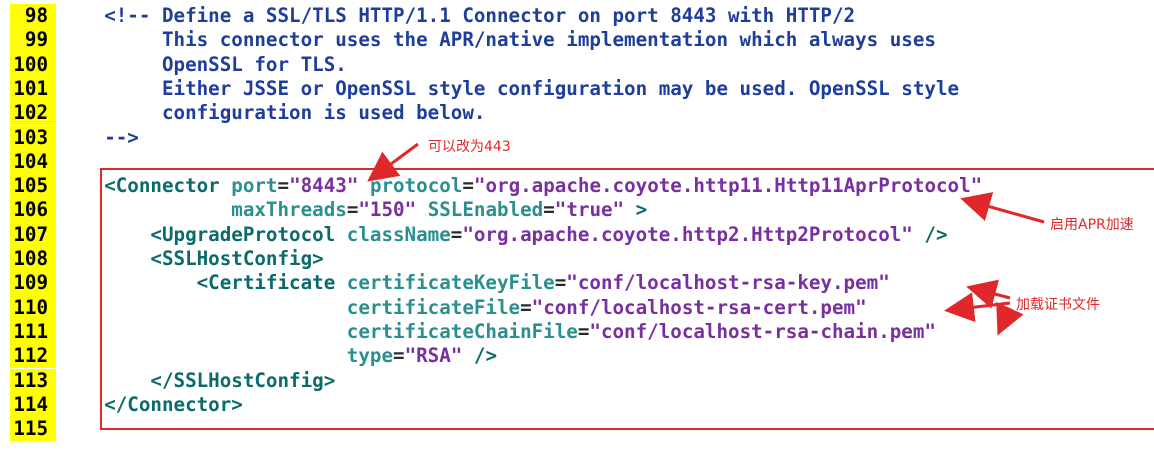 The width and height of the screenshot is (1154, 450). What do you see at coordinates (1002, 208) in the screenshot?
I see `apr-arrow` at bounding box center [1002, 208].